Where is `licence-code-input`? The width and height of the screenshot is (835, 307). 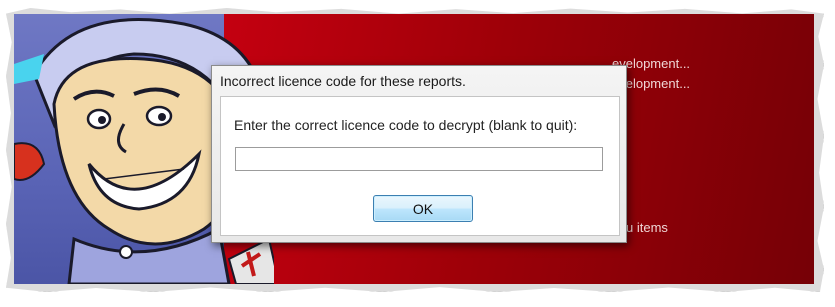 licence-code-input is located at coordinates (419, 159).